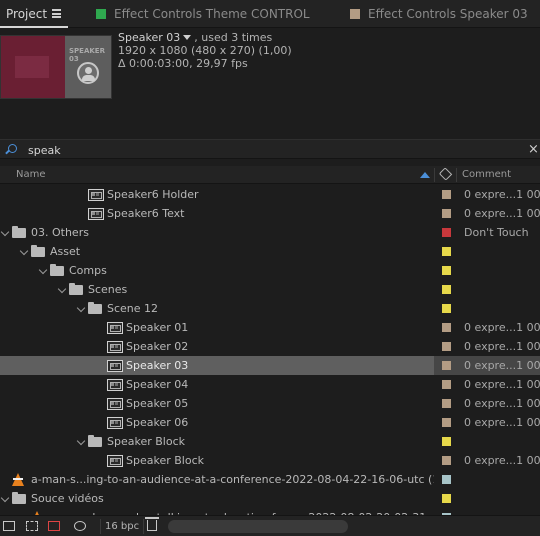 The image size is (540, 536). Describe the element at coordinates (157, 346) in the screenshot. I see `item-name: Speaker 02` at that location.